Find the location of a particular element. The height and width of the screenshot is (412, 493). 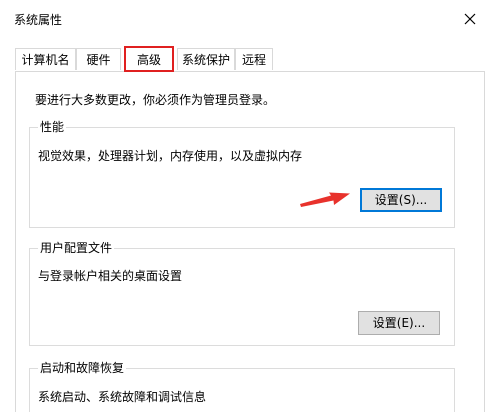

tab-hardware: 硬件 is located at coordinates (98, 59).